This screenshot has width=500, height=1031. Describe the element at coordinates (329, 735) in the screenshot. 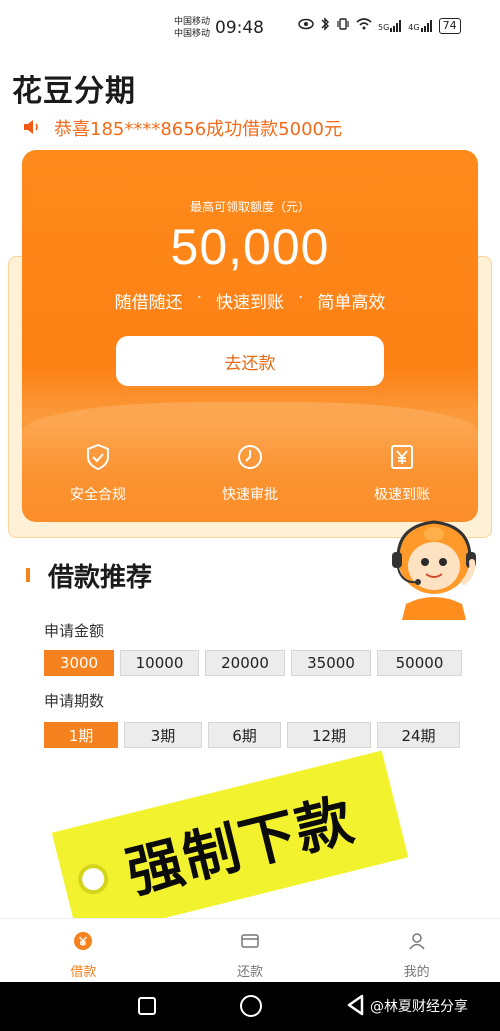

I see `period-option: 12期` at that location.